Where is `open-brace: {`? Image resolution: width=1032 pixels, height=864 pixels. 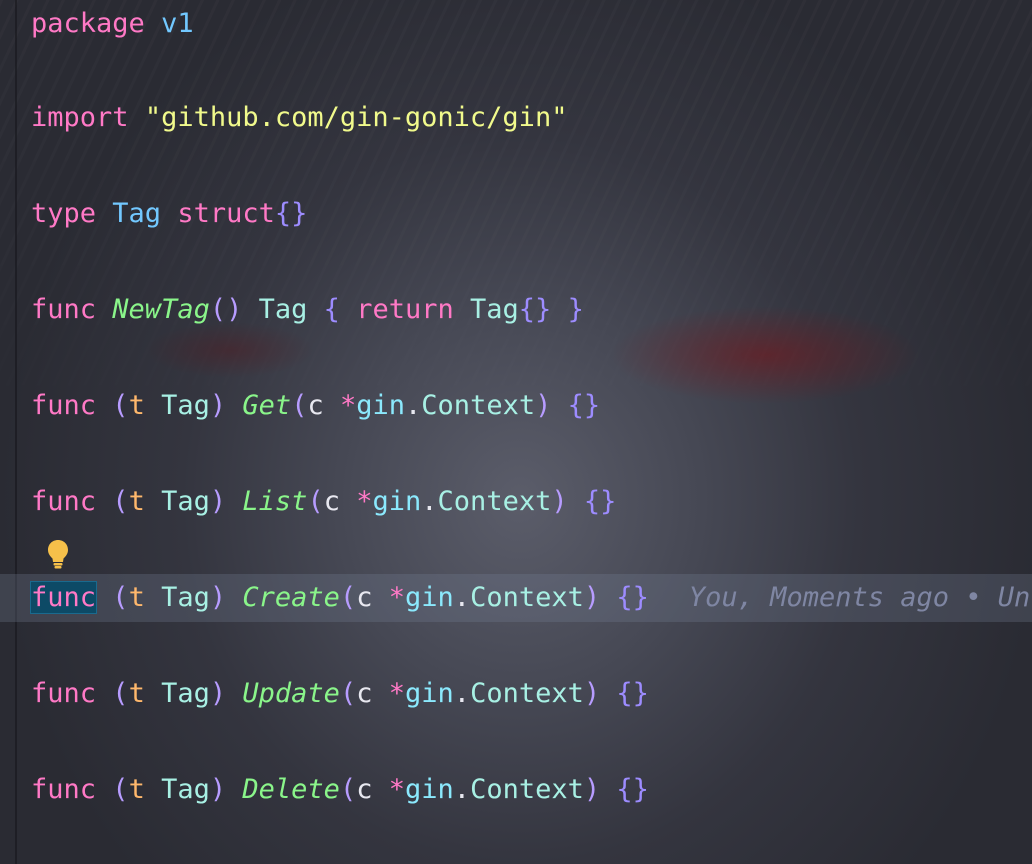 open-brace: { is located at coordinates (331, 309).